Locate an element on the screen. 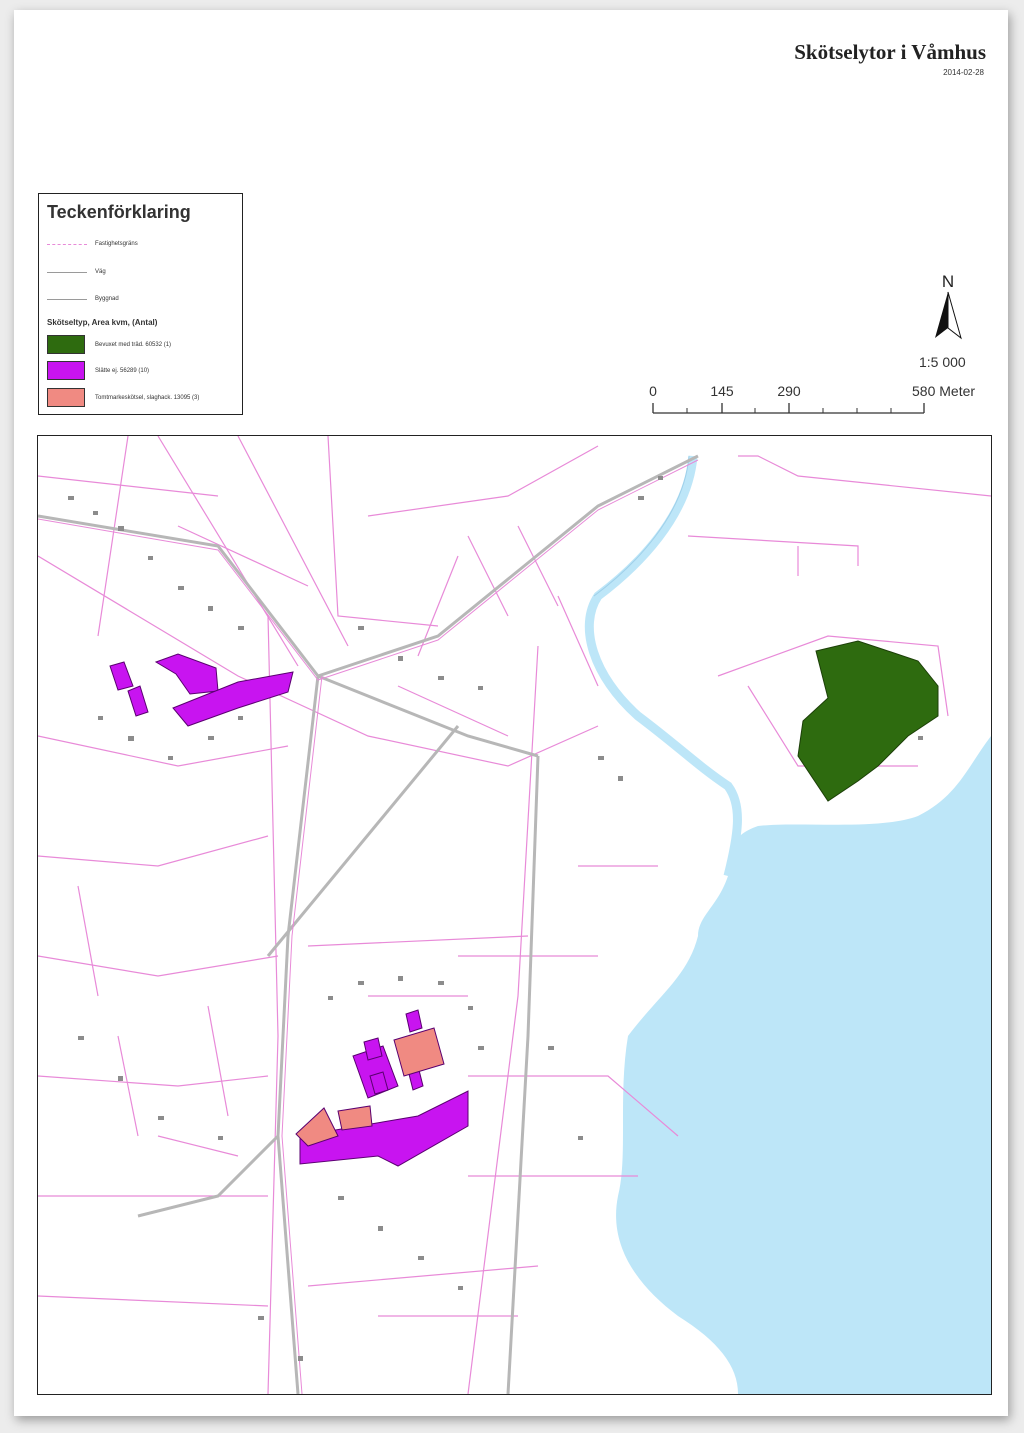 The width and height of the screenshot is (1024, 1433). area-mowing-north is located at coordinates (201, 690).